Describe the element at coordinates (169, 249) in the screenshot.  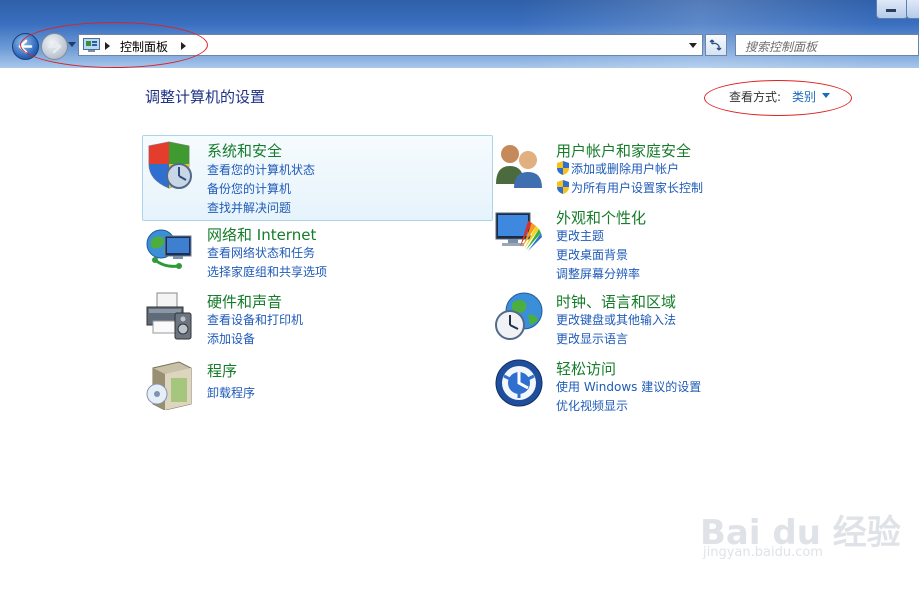
I see `network-globe-icon` at that location.